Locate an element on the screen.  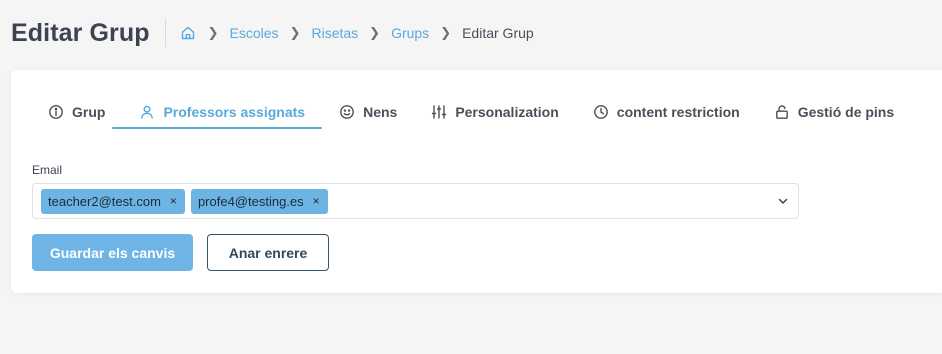
back-button: Anar enrere is located at coordinates (268, 252).